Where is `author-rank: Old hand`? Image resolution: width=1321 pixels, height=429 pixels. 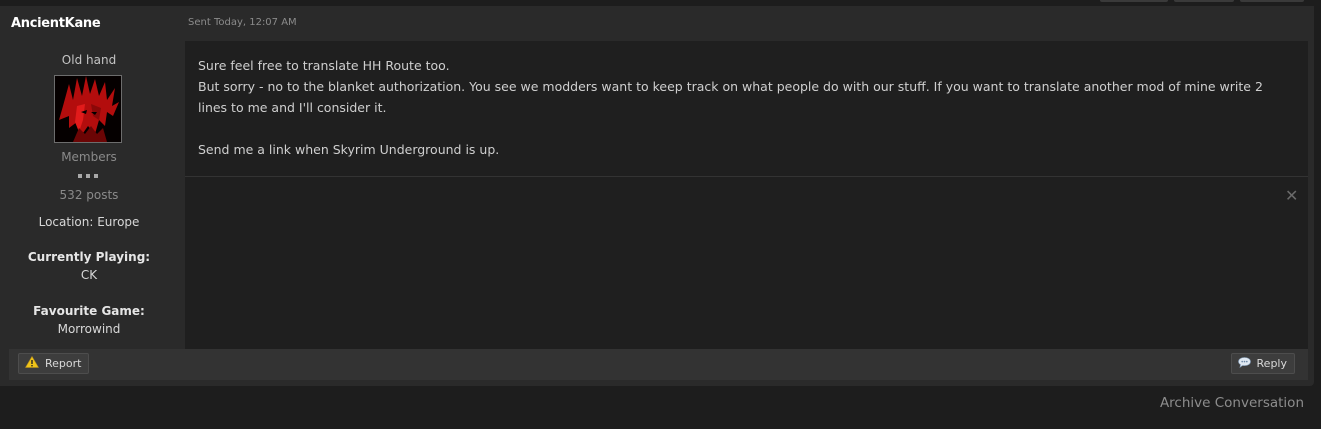
author-rank: Old hand is located at coordinates (89, 60).